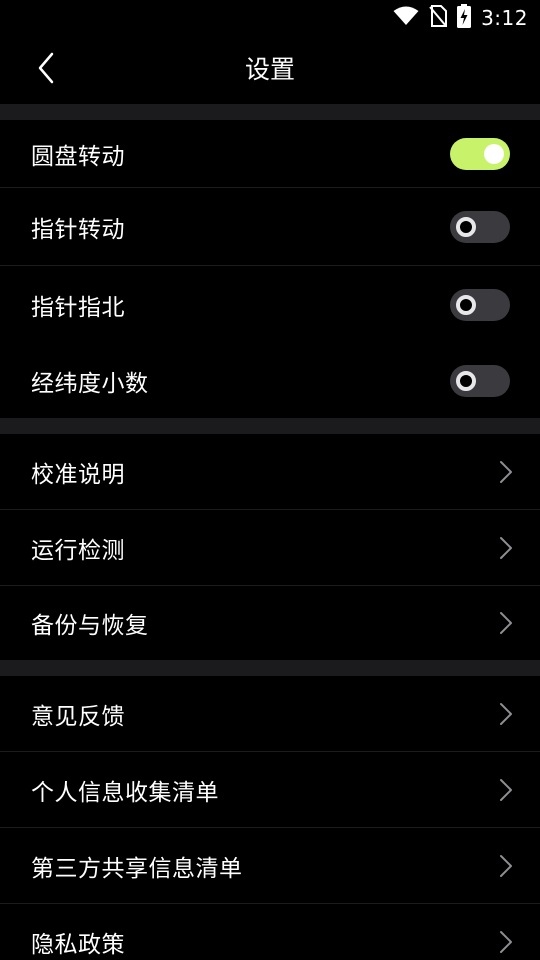  Describe the element at coordinates (480, 227) in the screenshot. I see `needle-rotation-toggle` at that location.